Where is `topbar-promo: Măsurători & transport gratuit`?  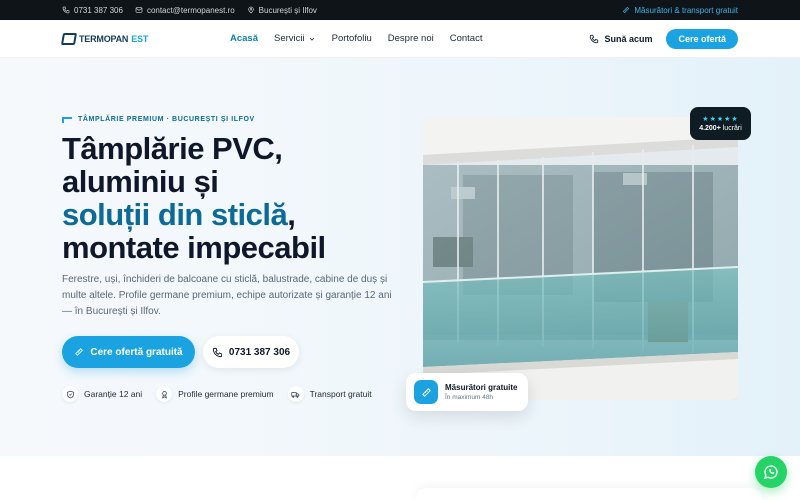 topbar-promo: Măsurători & transport gratuit is located at coordinates (680, 10).